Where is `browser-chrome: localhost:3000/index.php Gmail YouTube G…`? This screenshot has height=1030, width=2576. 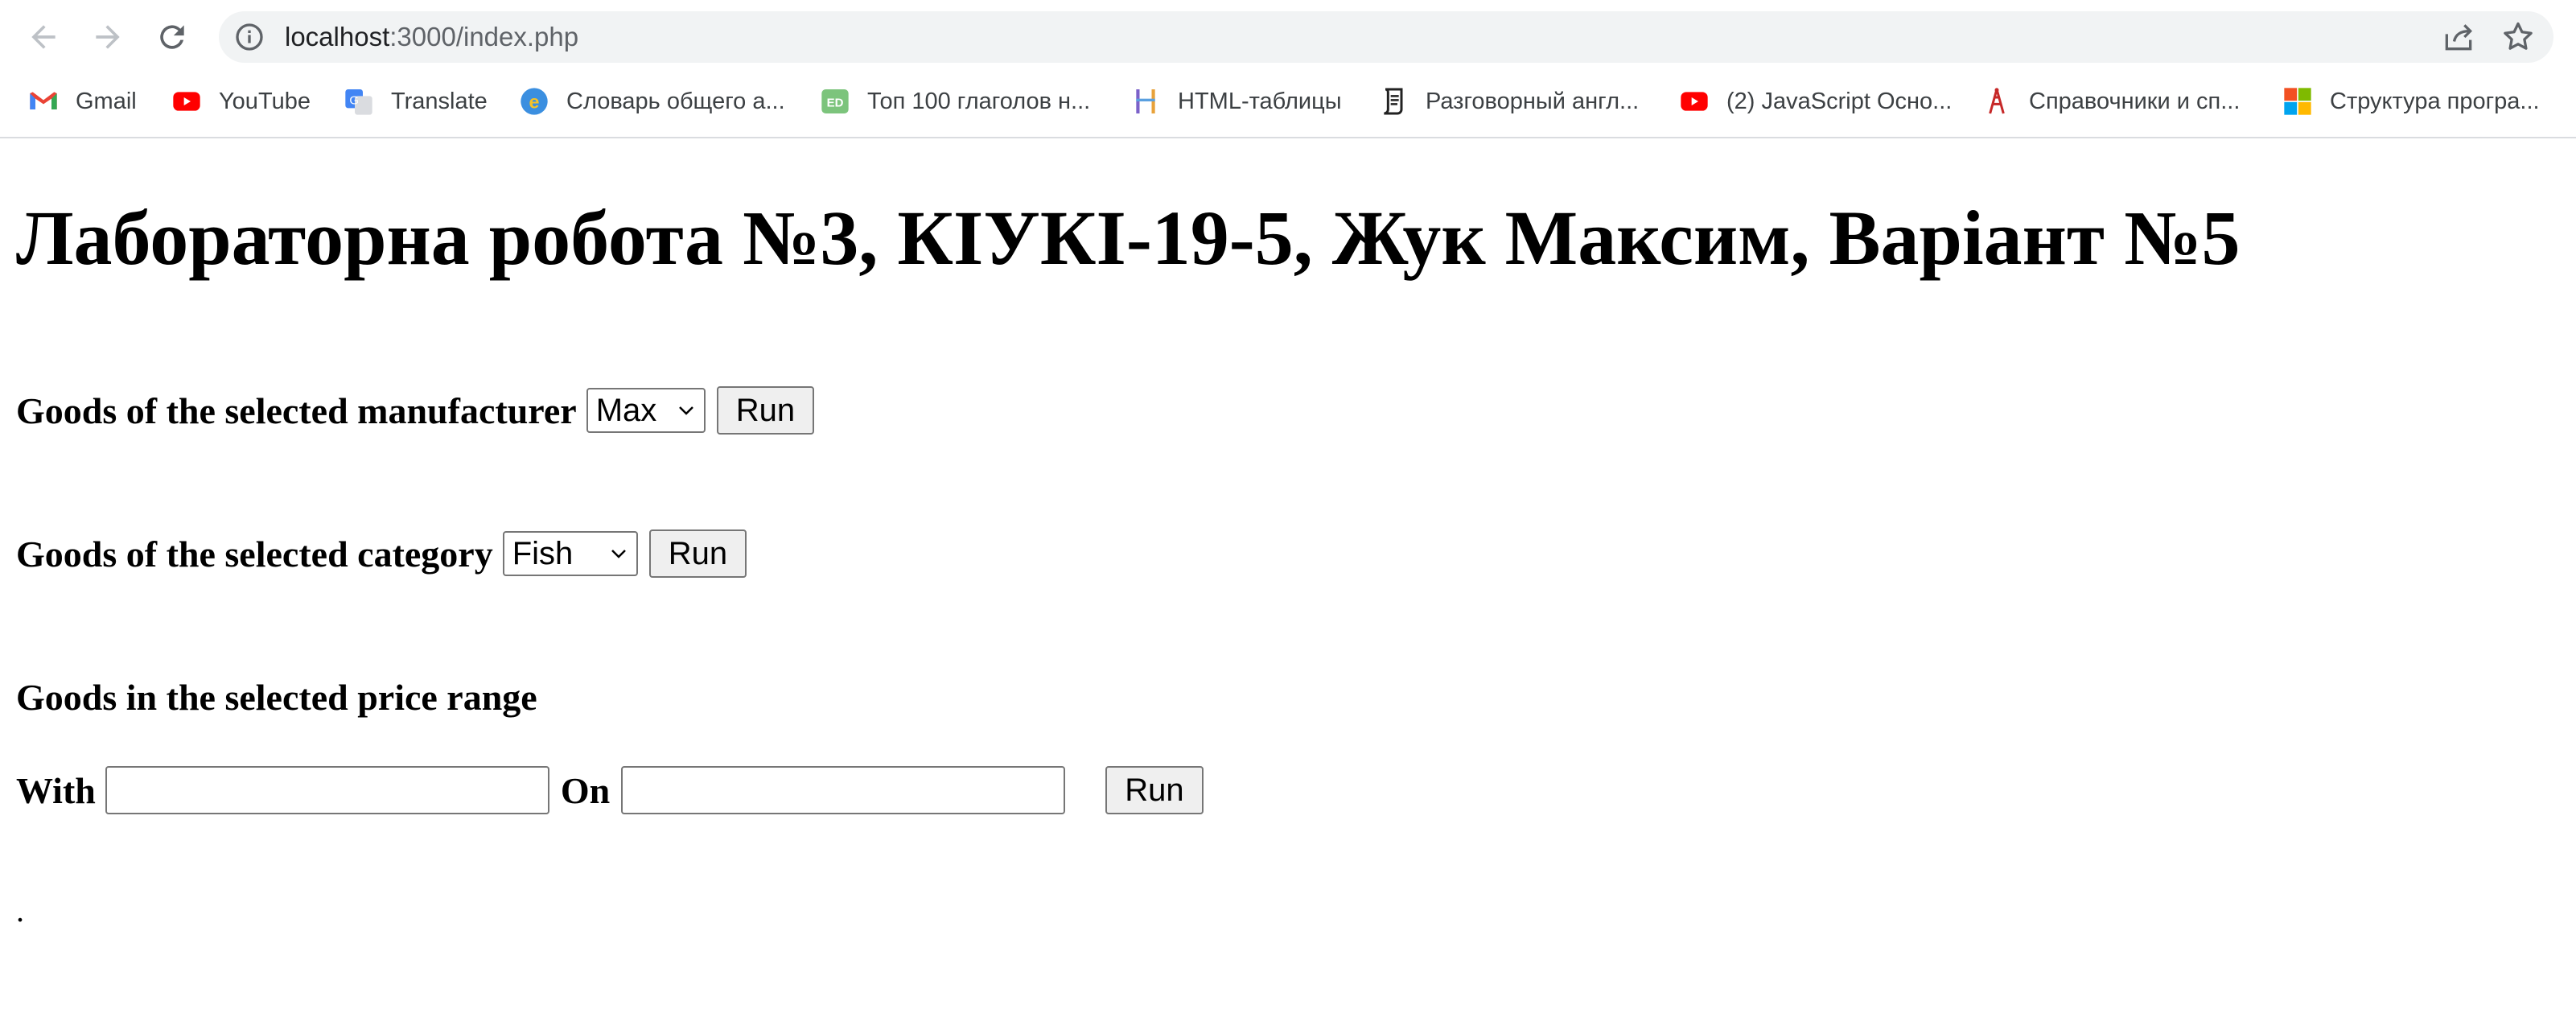
browser-chrome: localhost:3000/index.php Gmail YouTube G… is located at coordinates (1288, 69).